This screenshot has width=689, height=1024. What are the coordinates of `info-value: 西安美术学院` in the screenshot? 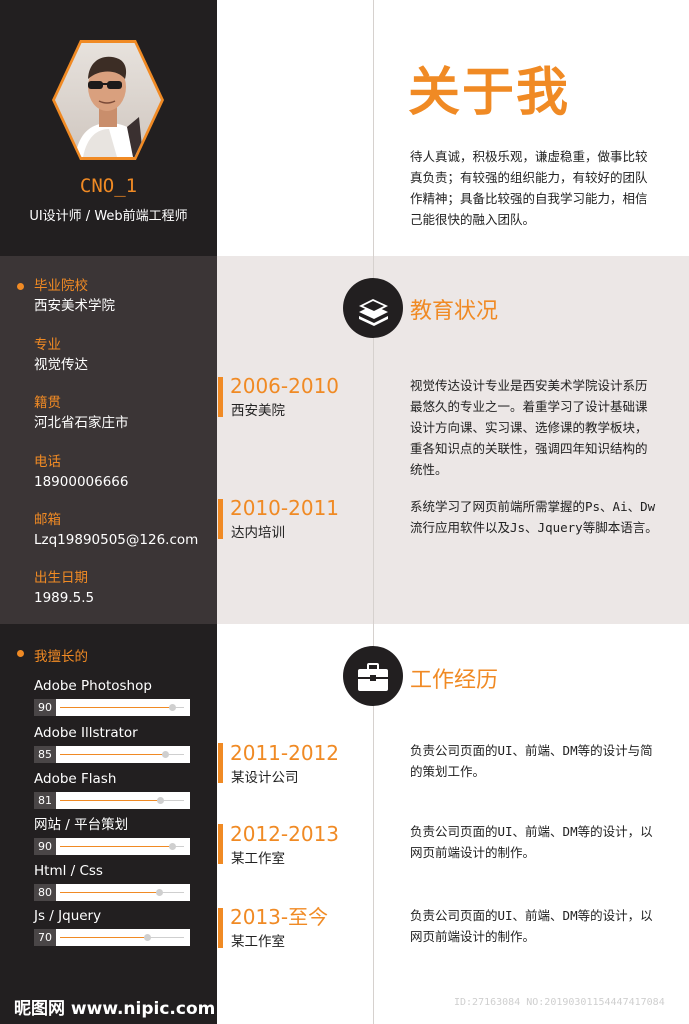 It's located at (74, 306).